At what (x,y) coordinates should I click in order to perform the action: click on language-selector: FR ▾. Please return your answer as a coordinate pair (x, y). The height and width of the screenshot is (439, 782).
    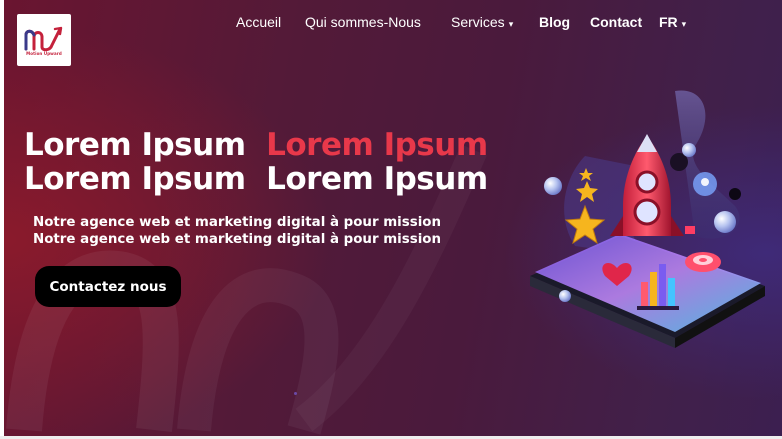
    Looking at the image, I should click on (672, 22).